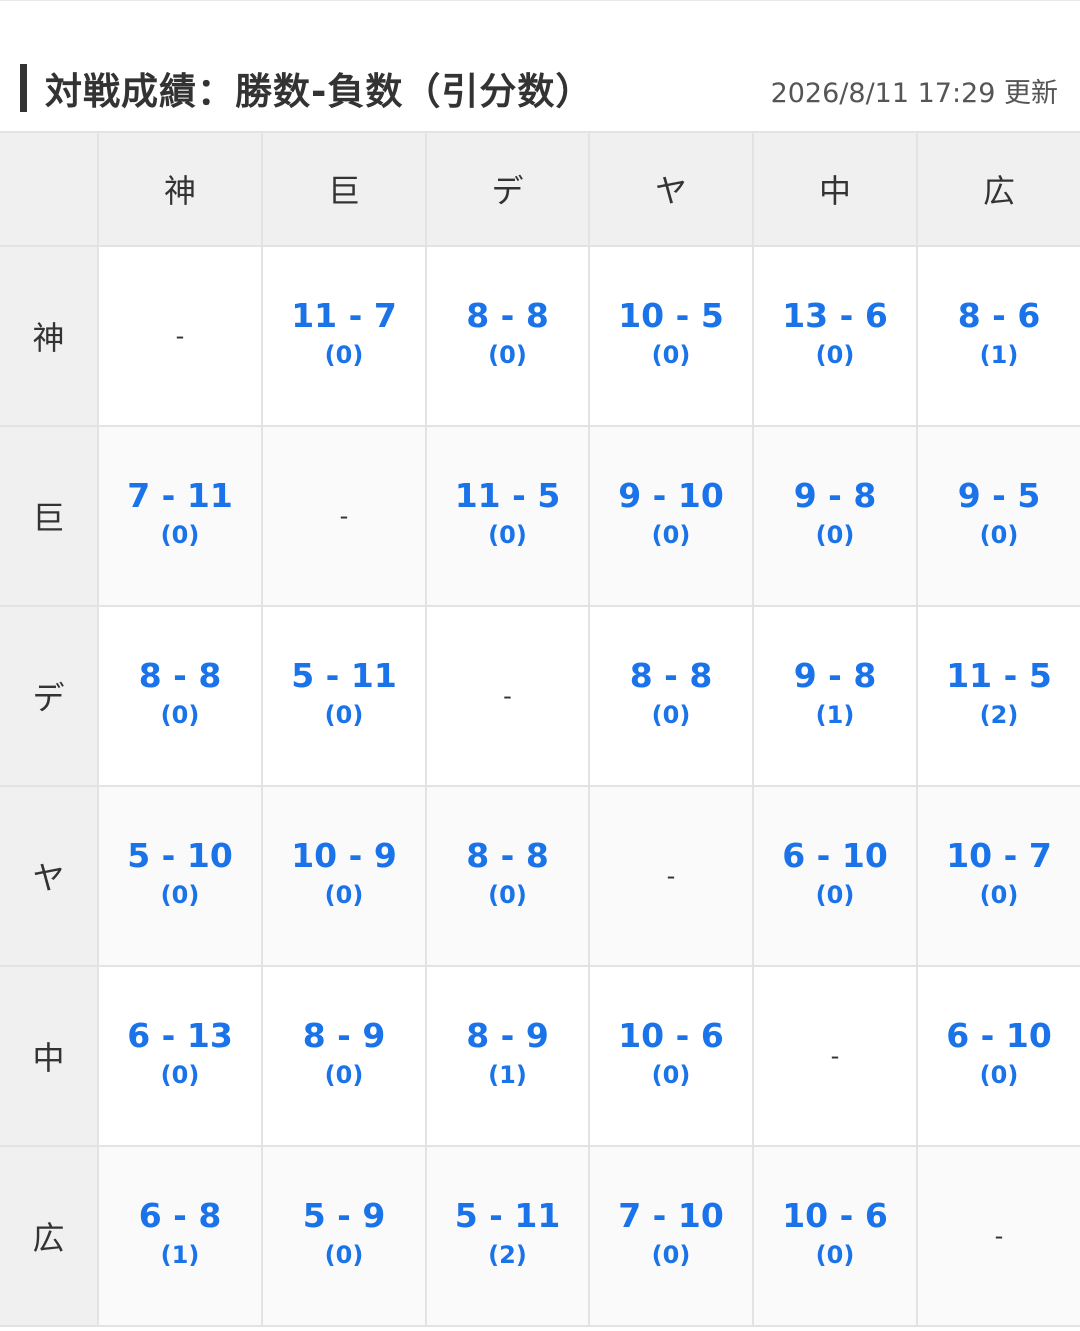  I want to click on matchup-cell: 11 - 7 (0), so click(344, 336).